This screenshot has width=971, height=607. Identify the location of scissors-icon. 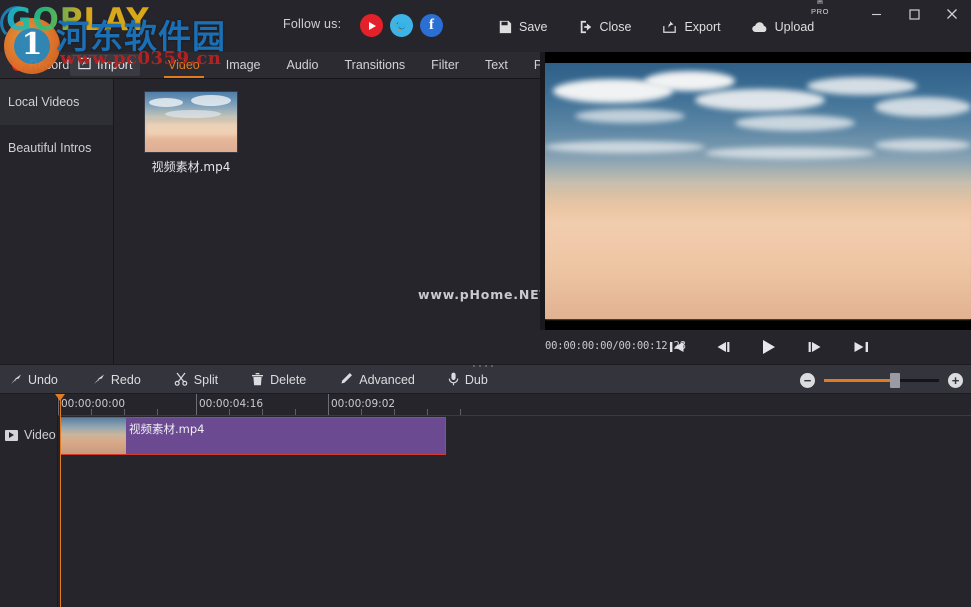
(181, 380).